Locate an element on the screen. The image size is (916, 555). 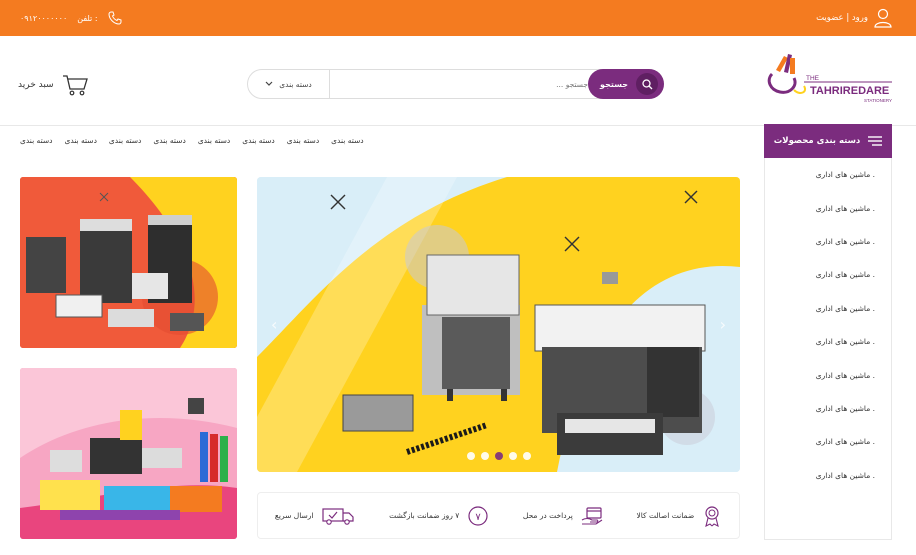
search-category-select: دسته بندی is located at coordinates (289, 84).